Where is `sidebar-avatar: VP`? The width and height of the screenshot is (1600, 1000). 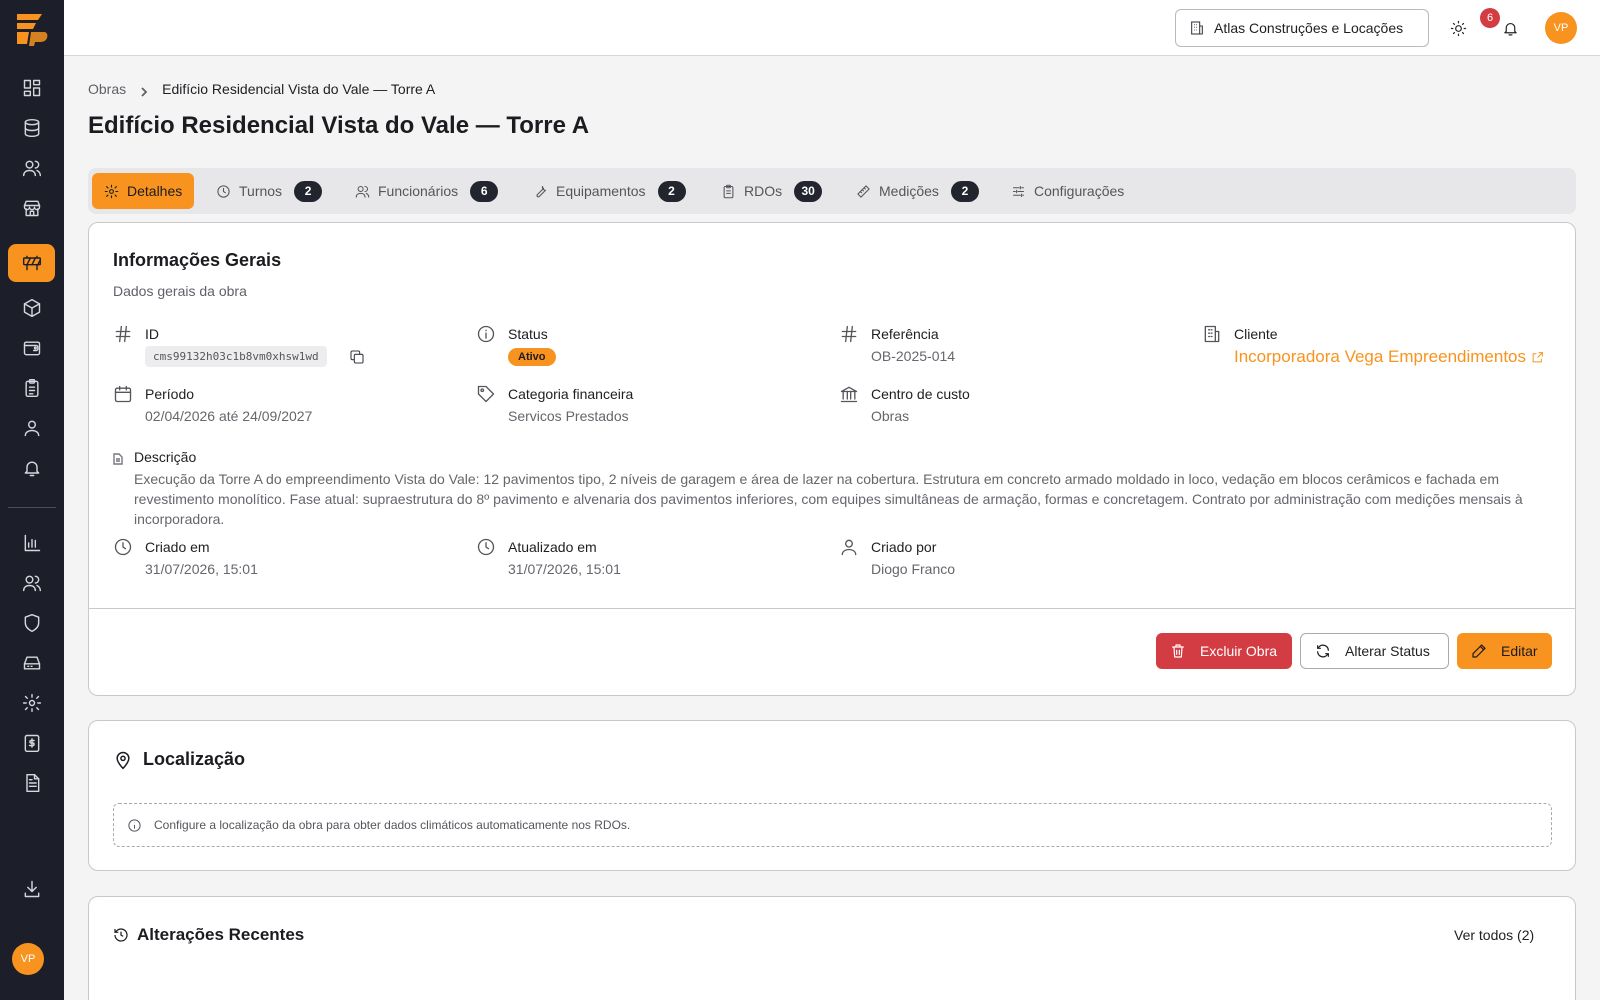
sidebar-avatar: VP is located at coordinates (28, 959).